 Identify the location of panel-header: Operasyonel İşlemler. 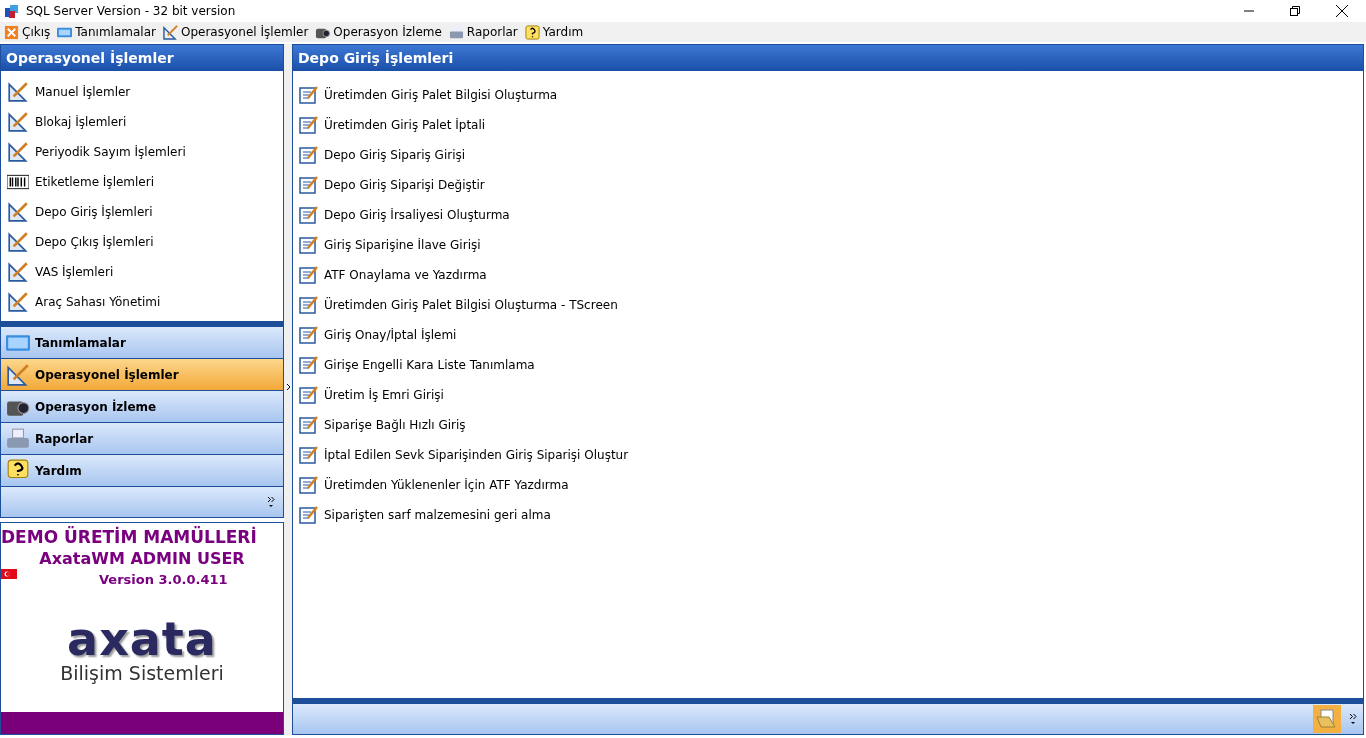
(142, 58).